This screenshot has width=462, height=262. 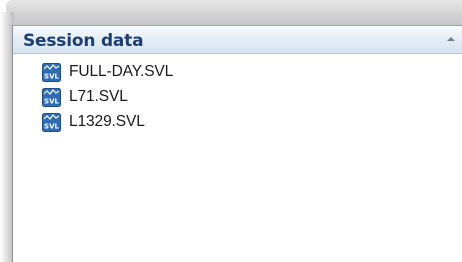 I want to click on list-item: SVL L1329.SVL, so click(x=237, y=123).